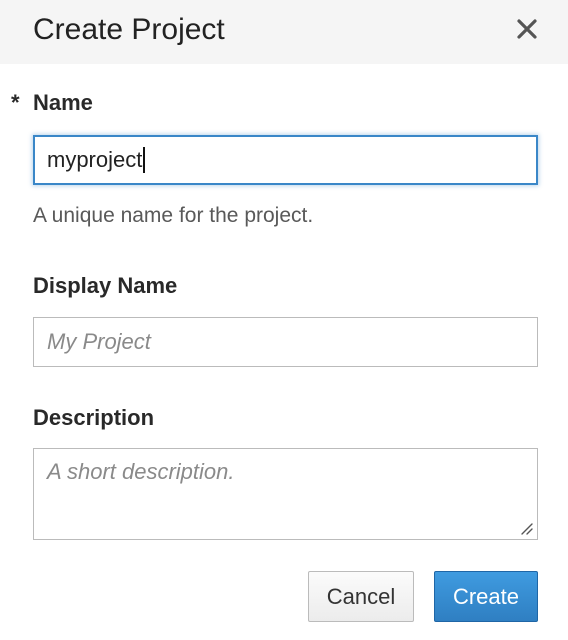  What do you see at coordinates (129, 29) in the screenshot?
I see `dialog-title: Create Project` at bounding box center [129, 29].